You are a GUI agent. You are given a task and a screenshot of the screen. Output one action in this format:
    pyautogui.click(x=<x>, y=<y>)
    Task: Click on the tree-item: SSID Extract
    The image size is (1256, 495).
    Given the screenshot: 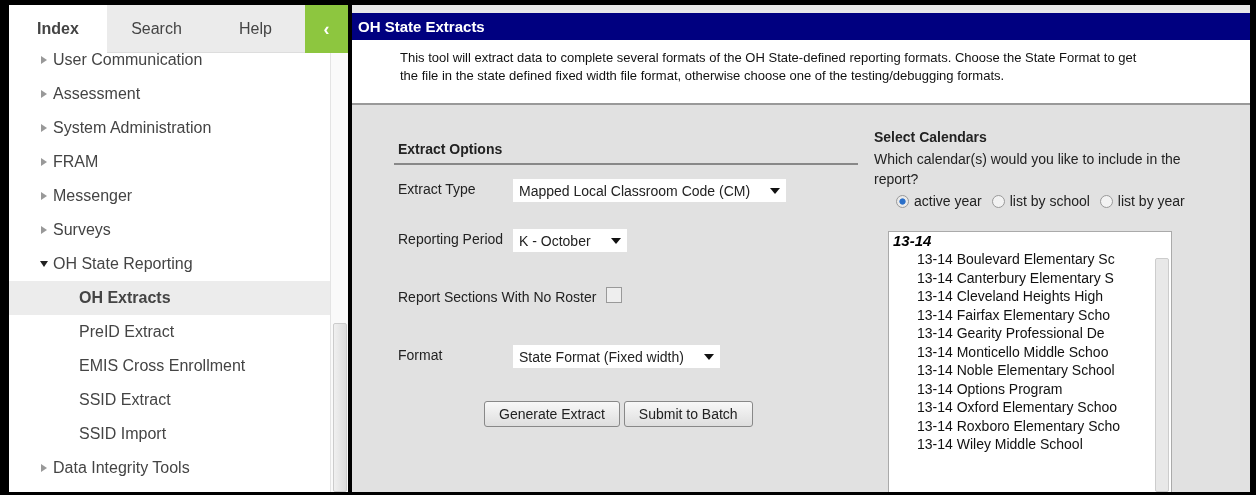 What is the action you would take?
    pyautogui.click(x=169, y=400)
    